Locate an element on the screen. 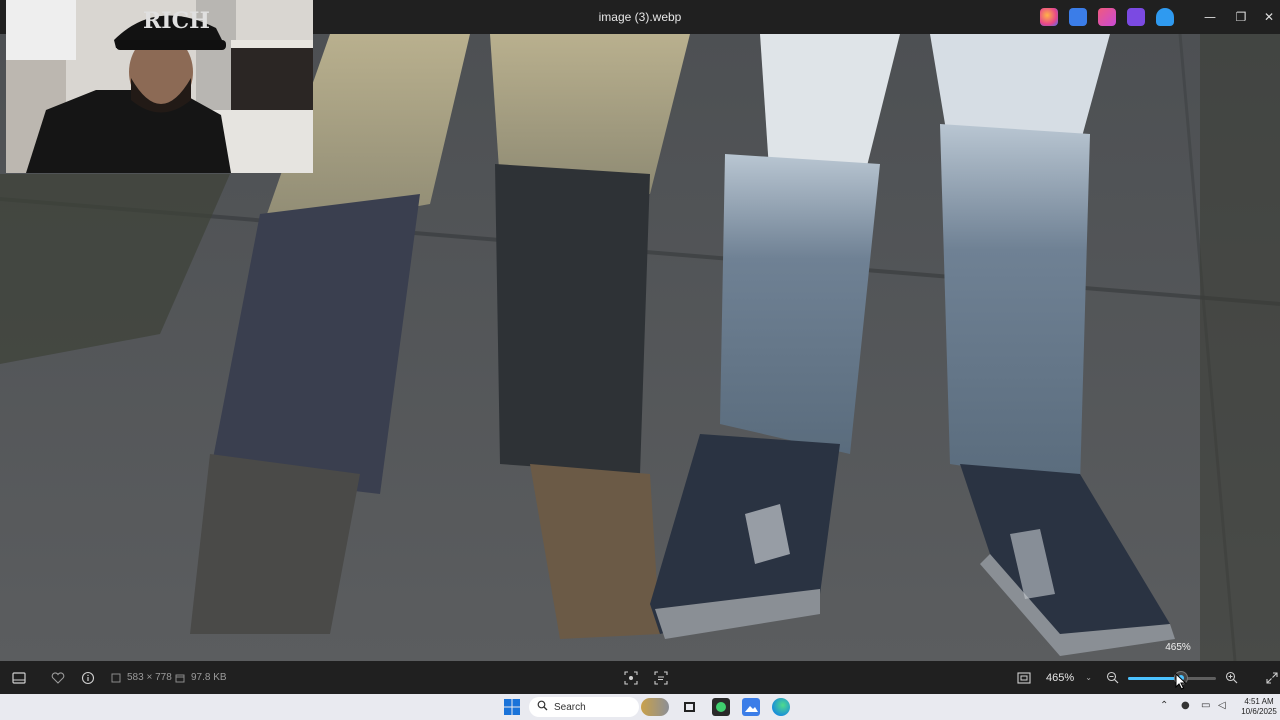 Image resolution: width=1280 pixels, height=720 pixels. zoom-in-button is located at coordinates (1231, 677).